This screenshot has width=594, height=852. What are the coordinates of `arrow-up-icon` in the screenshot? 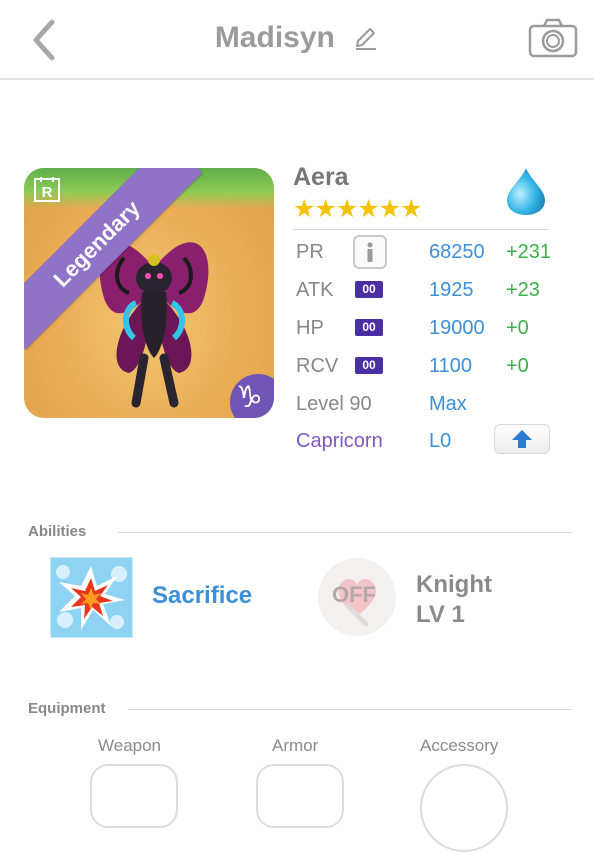 It's located at (522, 439).